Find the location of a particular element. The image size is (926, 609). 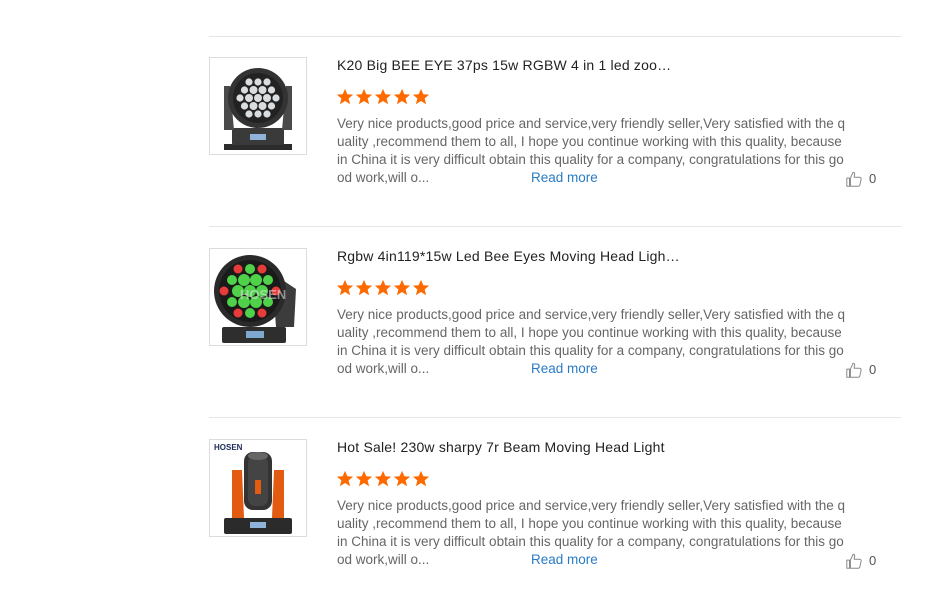

hosen-watermark: HOSEN is located at coordinates (263, 294).